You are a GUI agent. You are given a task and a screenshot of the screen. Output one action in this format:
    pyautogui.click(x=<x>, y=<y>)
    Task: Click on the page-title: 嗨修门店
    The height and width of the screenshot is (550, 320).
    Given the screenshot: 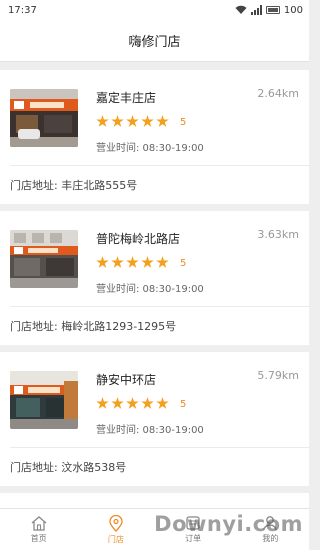 What is the action you would take?
    pyautogui.click(x=154, y=41)
    